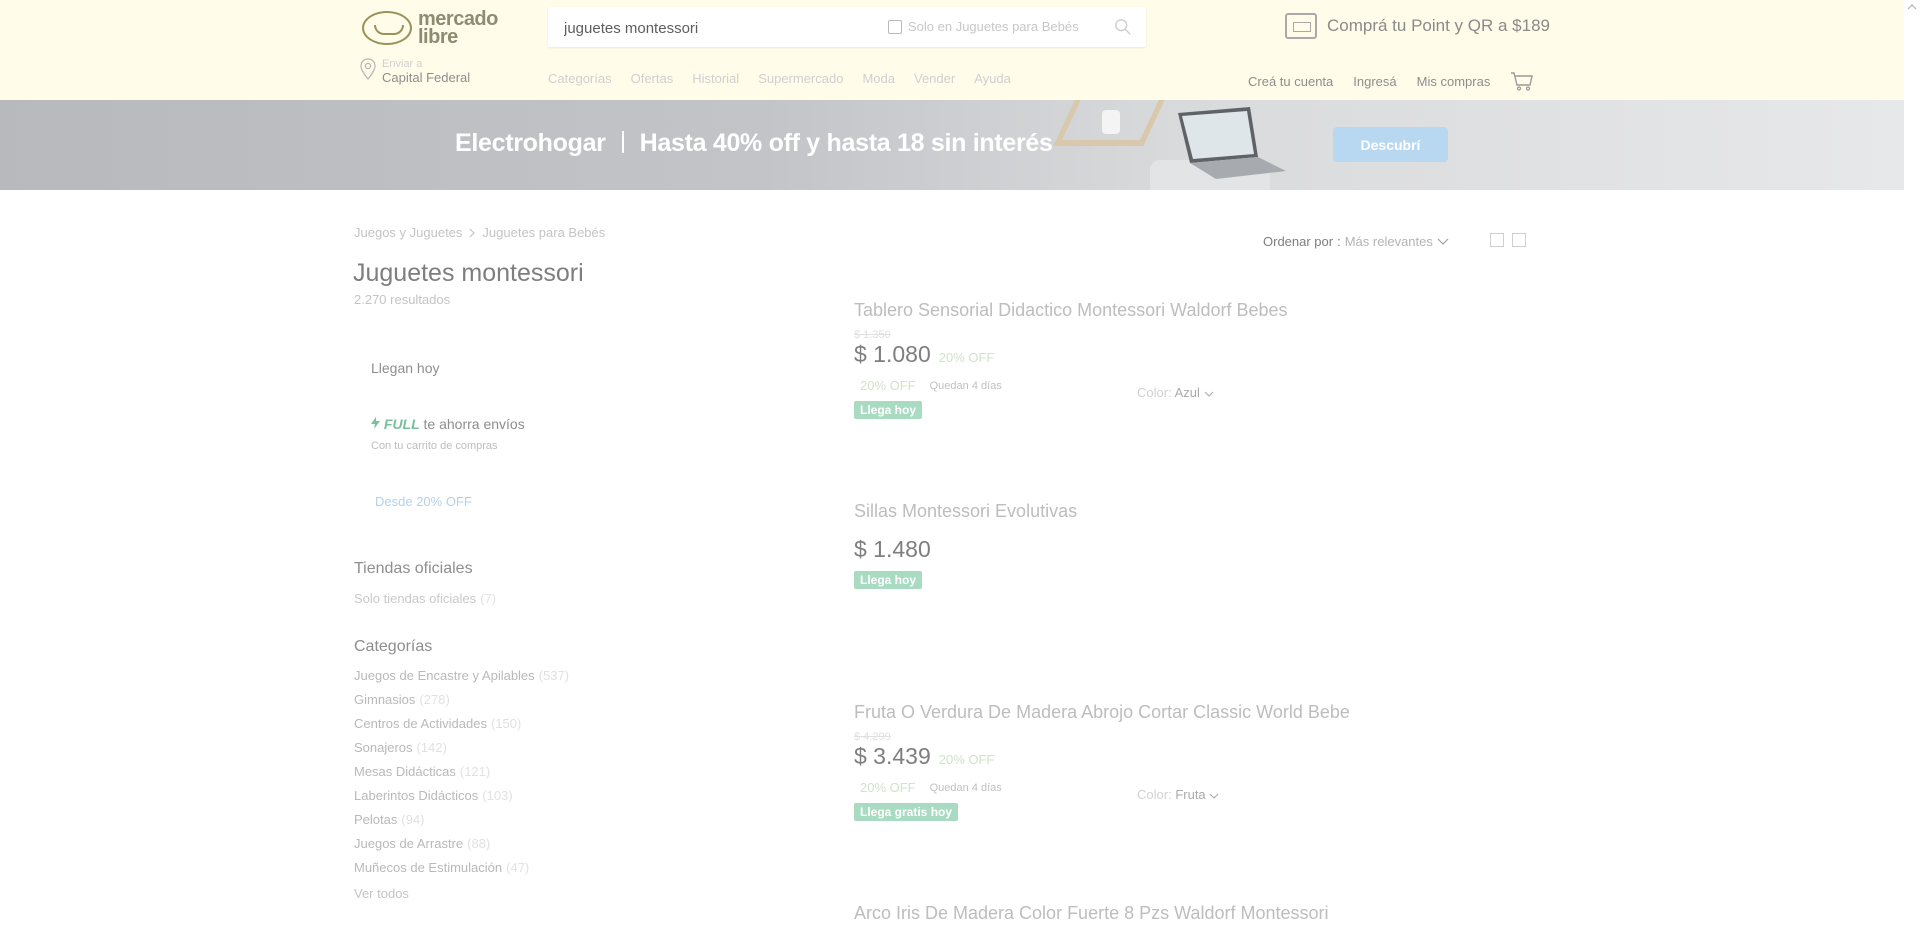  I want to click on search-bar: Solo en Juguetes para Bebés, so click(847, 28).